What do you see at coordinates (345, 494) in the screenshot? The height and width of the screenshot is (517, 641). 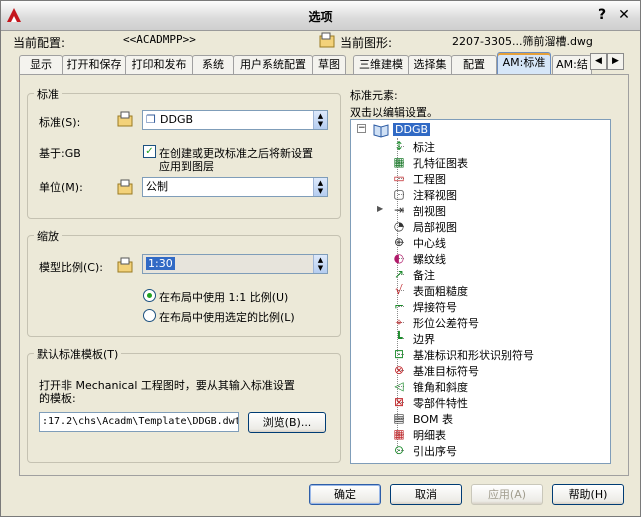 I see `ok-button: 确定` at bounding box center [345, 494].